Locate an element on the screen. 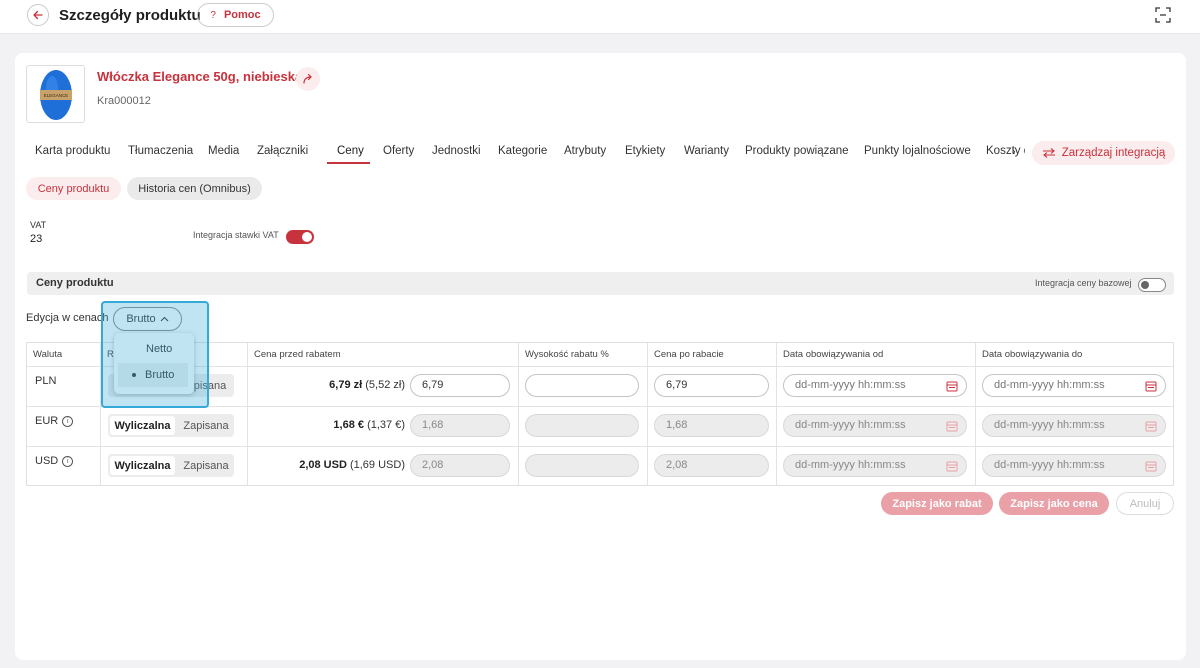 The image size is (1200, 668). thumb-brand-label: ELEGANCE is located at coordinates (56, 95).